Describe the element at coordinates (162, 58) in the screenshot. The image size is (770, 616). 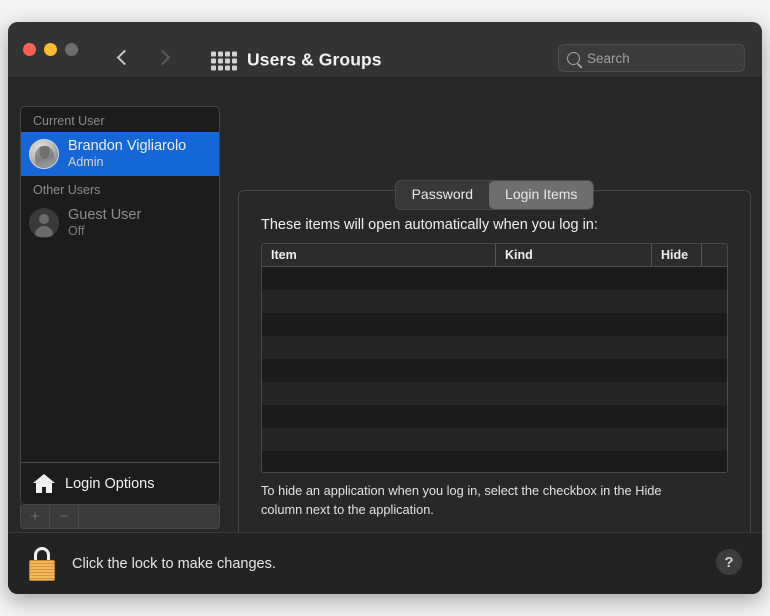
I see `forward-chevron-icon` at that location.